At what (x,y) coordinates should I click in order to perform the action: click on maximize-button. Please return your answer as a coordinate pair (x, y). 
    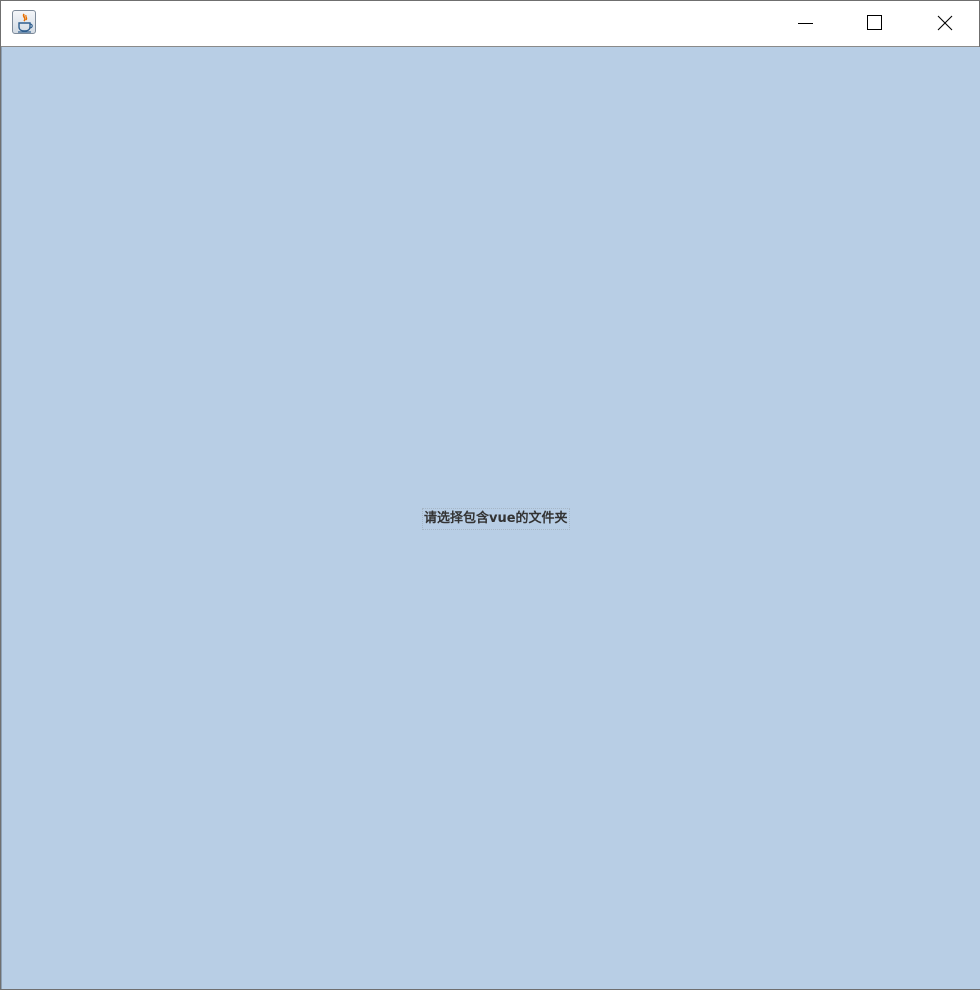
    Looking at the image, I should click on (875, 23).